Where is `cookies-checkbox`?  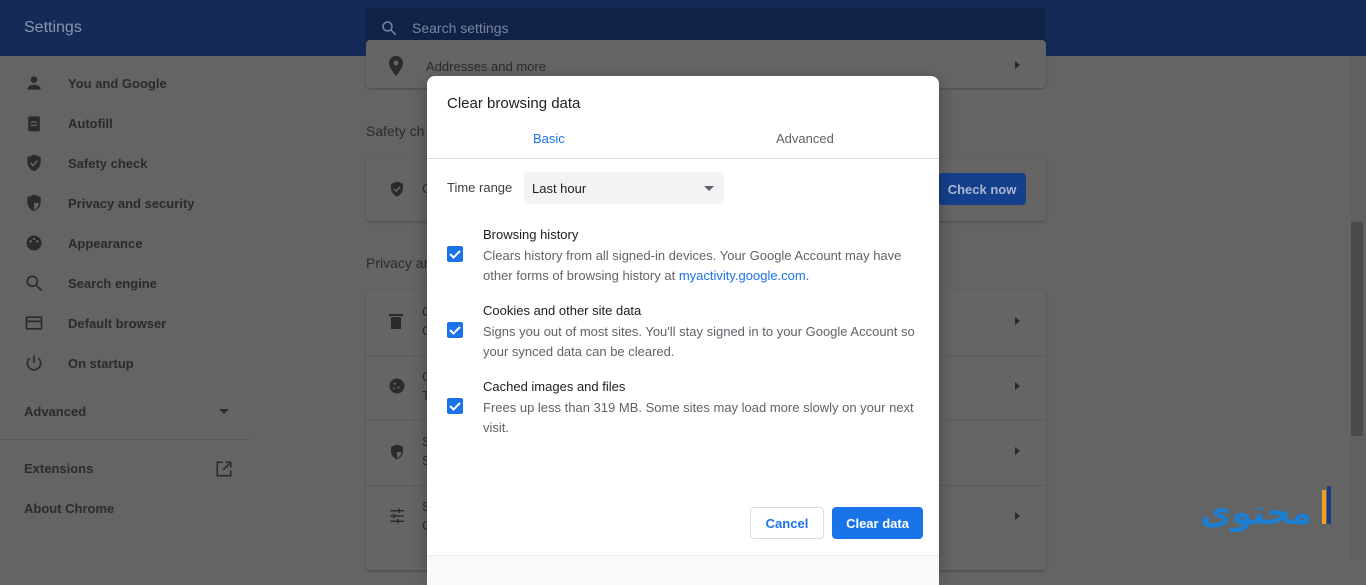
cookies-checkbox is located at coordinates (455, 330).